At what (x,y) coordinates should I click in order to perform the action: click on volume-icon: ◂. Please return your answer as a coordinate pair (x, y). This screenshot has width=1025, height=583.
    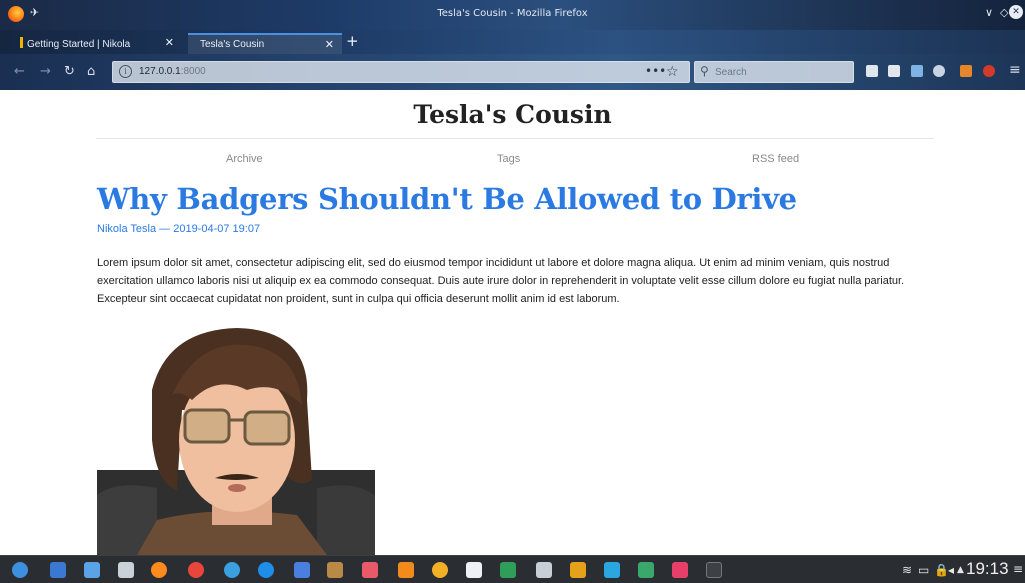
    Looking at the image, I should click on (951, 570).